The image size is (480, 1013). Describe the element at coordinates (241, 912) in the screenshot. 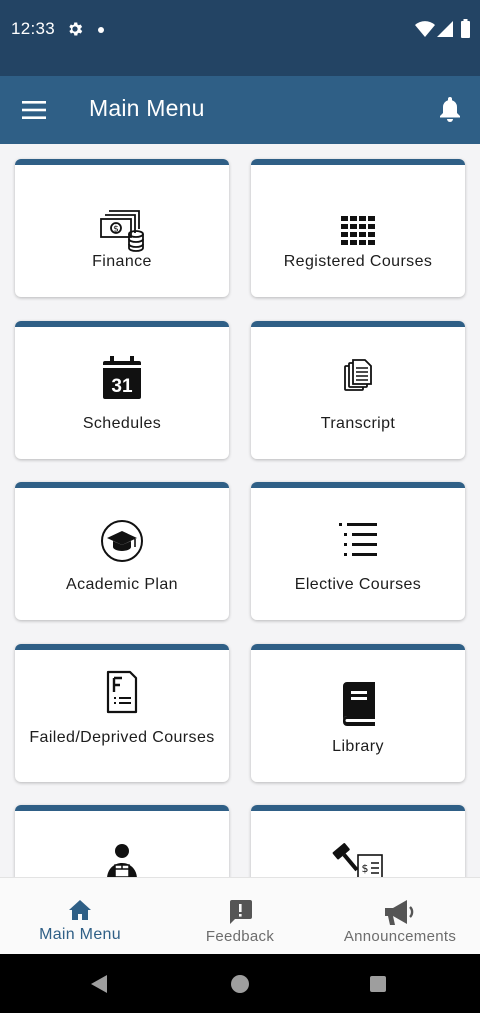

I see `feedback-icon` at that location.